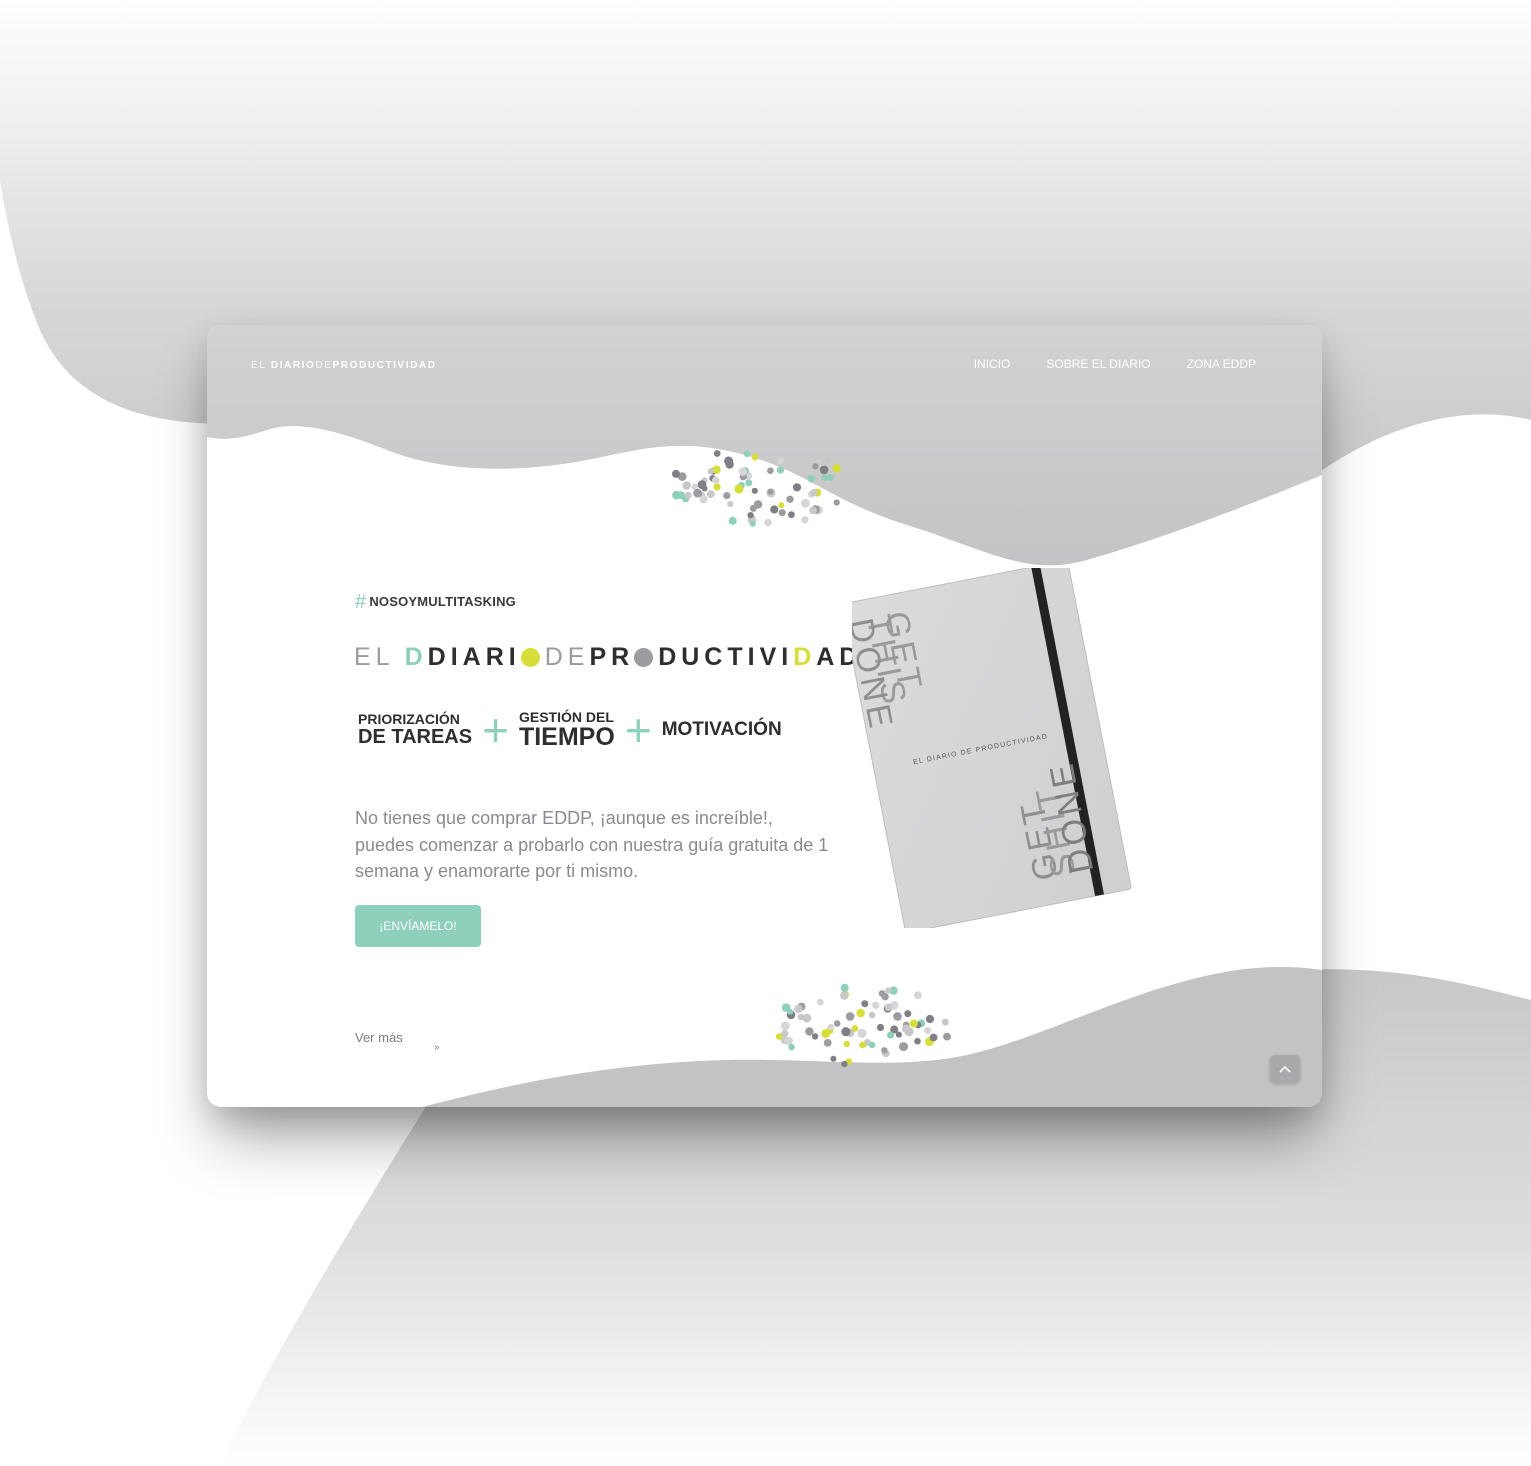 The height and width of the screenshot is (1466, 1531). Describe the element at coordinates (361, 602) in the screenshot. I see `hashtag-symbol: #` at that location.